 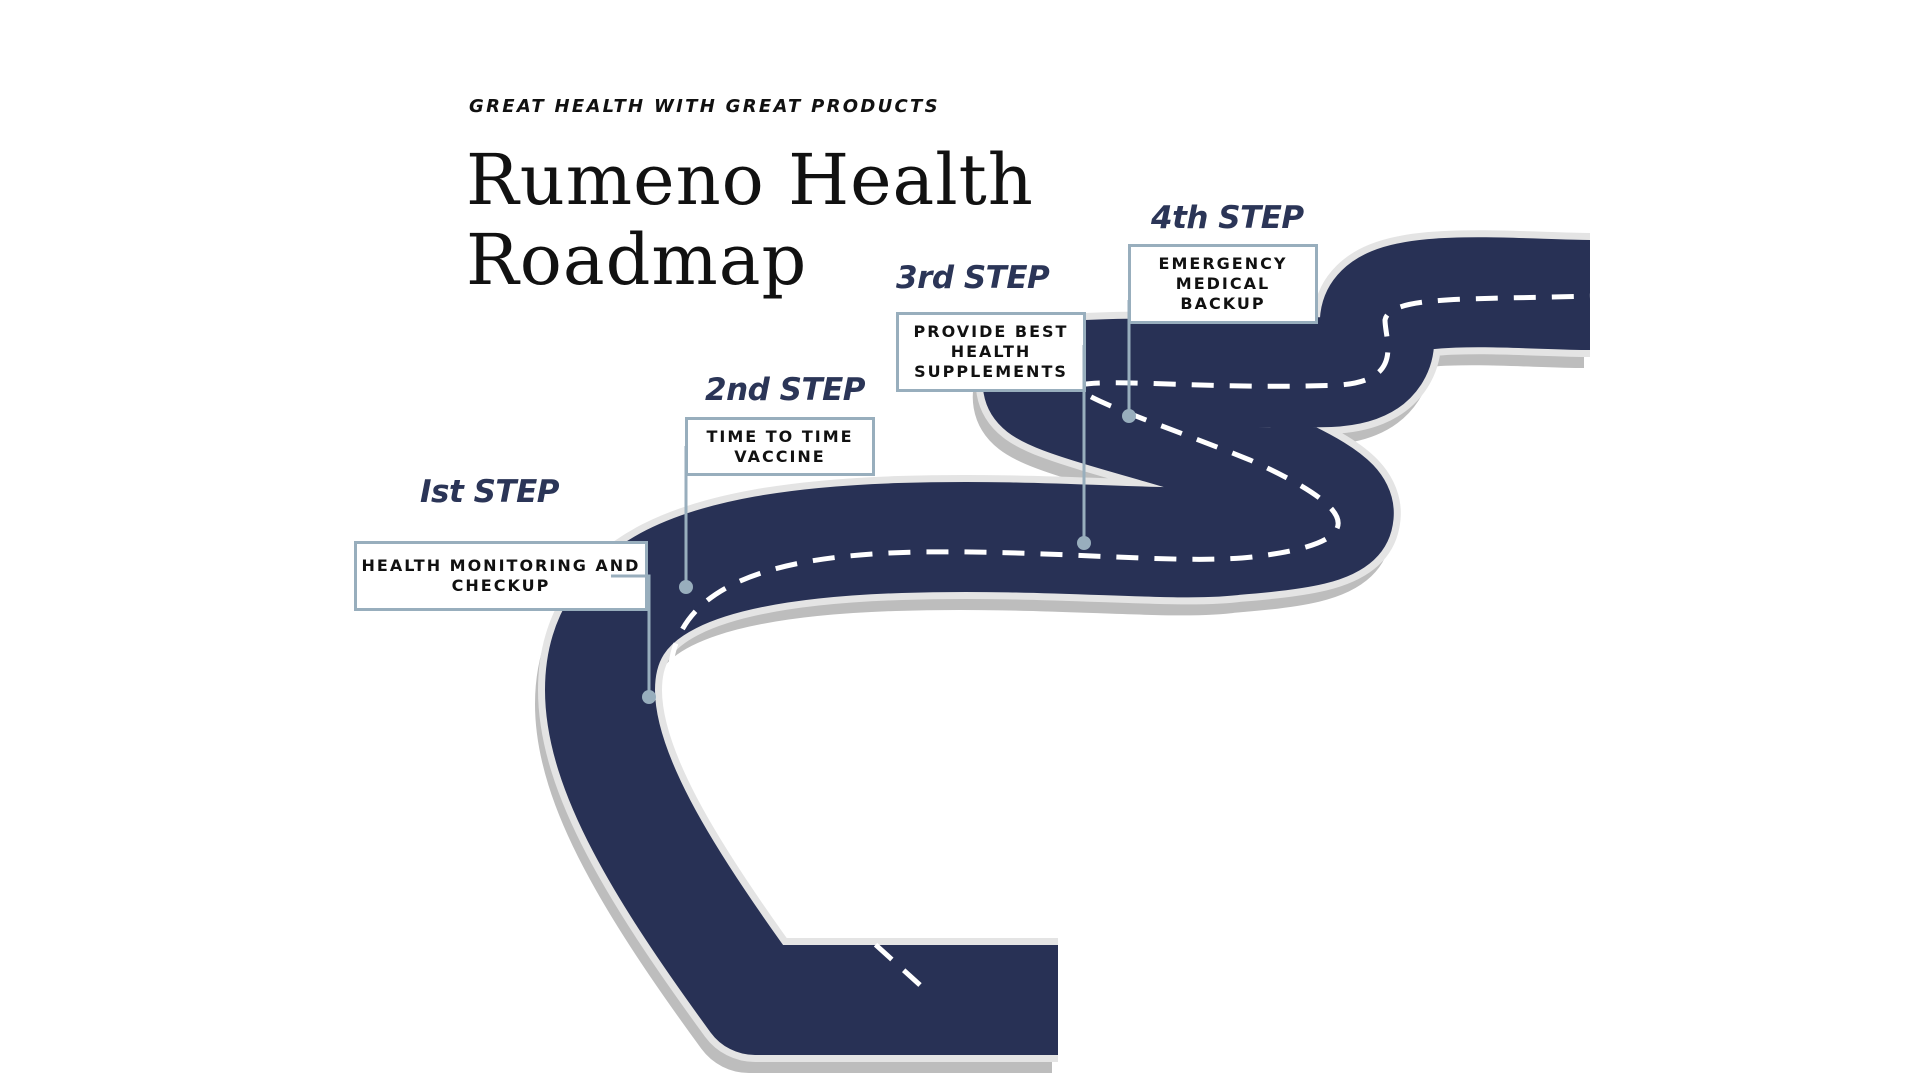 What do you see at coordinates (785, 390) in the screenshot?
I see `step-2-heading: 2nd STEP` at bounding box center [785, 390].